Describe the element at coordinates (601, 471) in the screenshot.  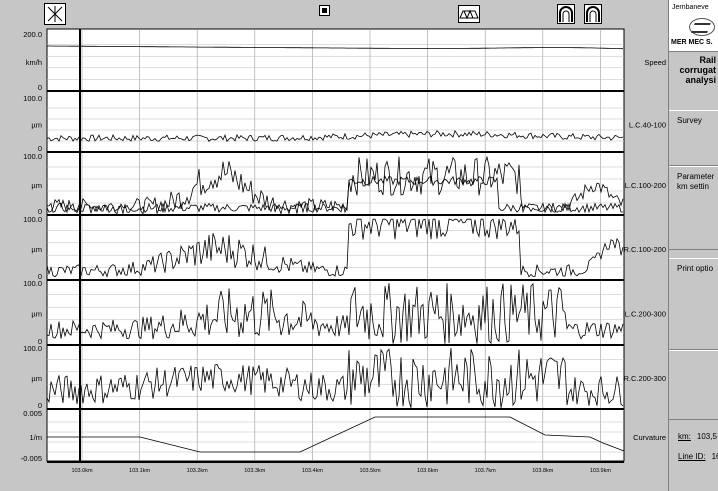
I see `x-tick-label: 103.9km` at that location.